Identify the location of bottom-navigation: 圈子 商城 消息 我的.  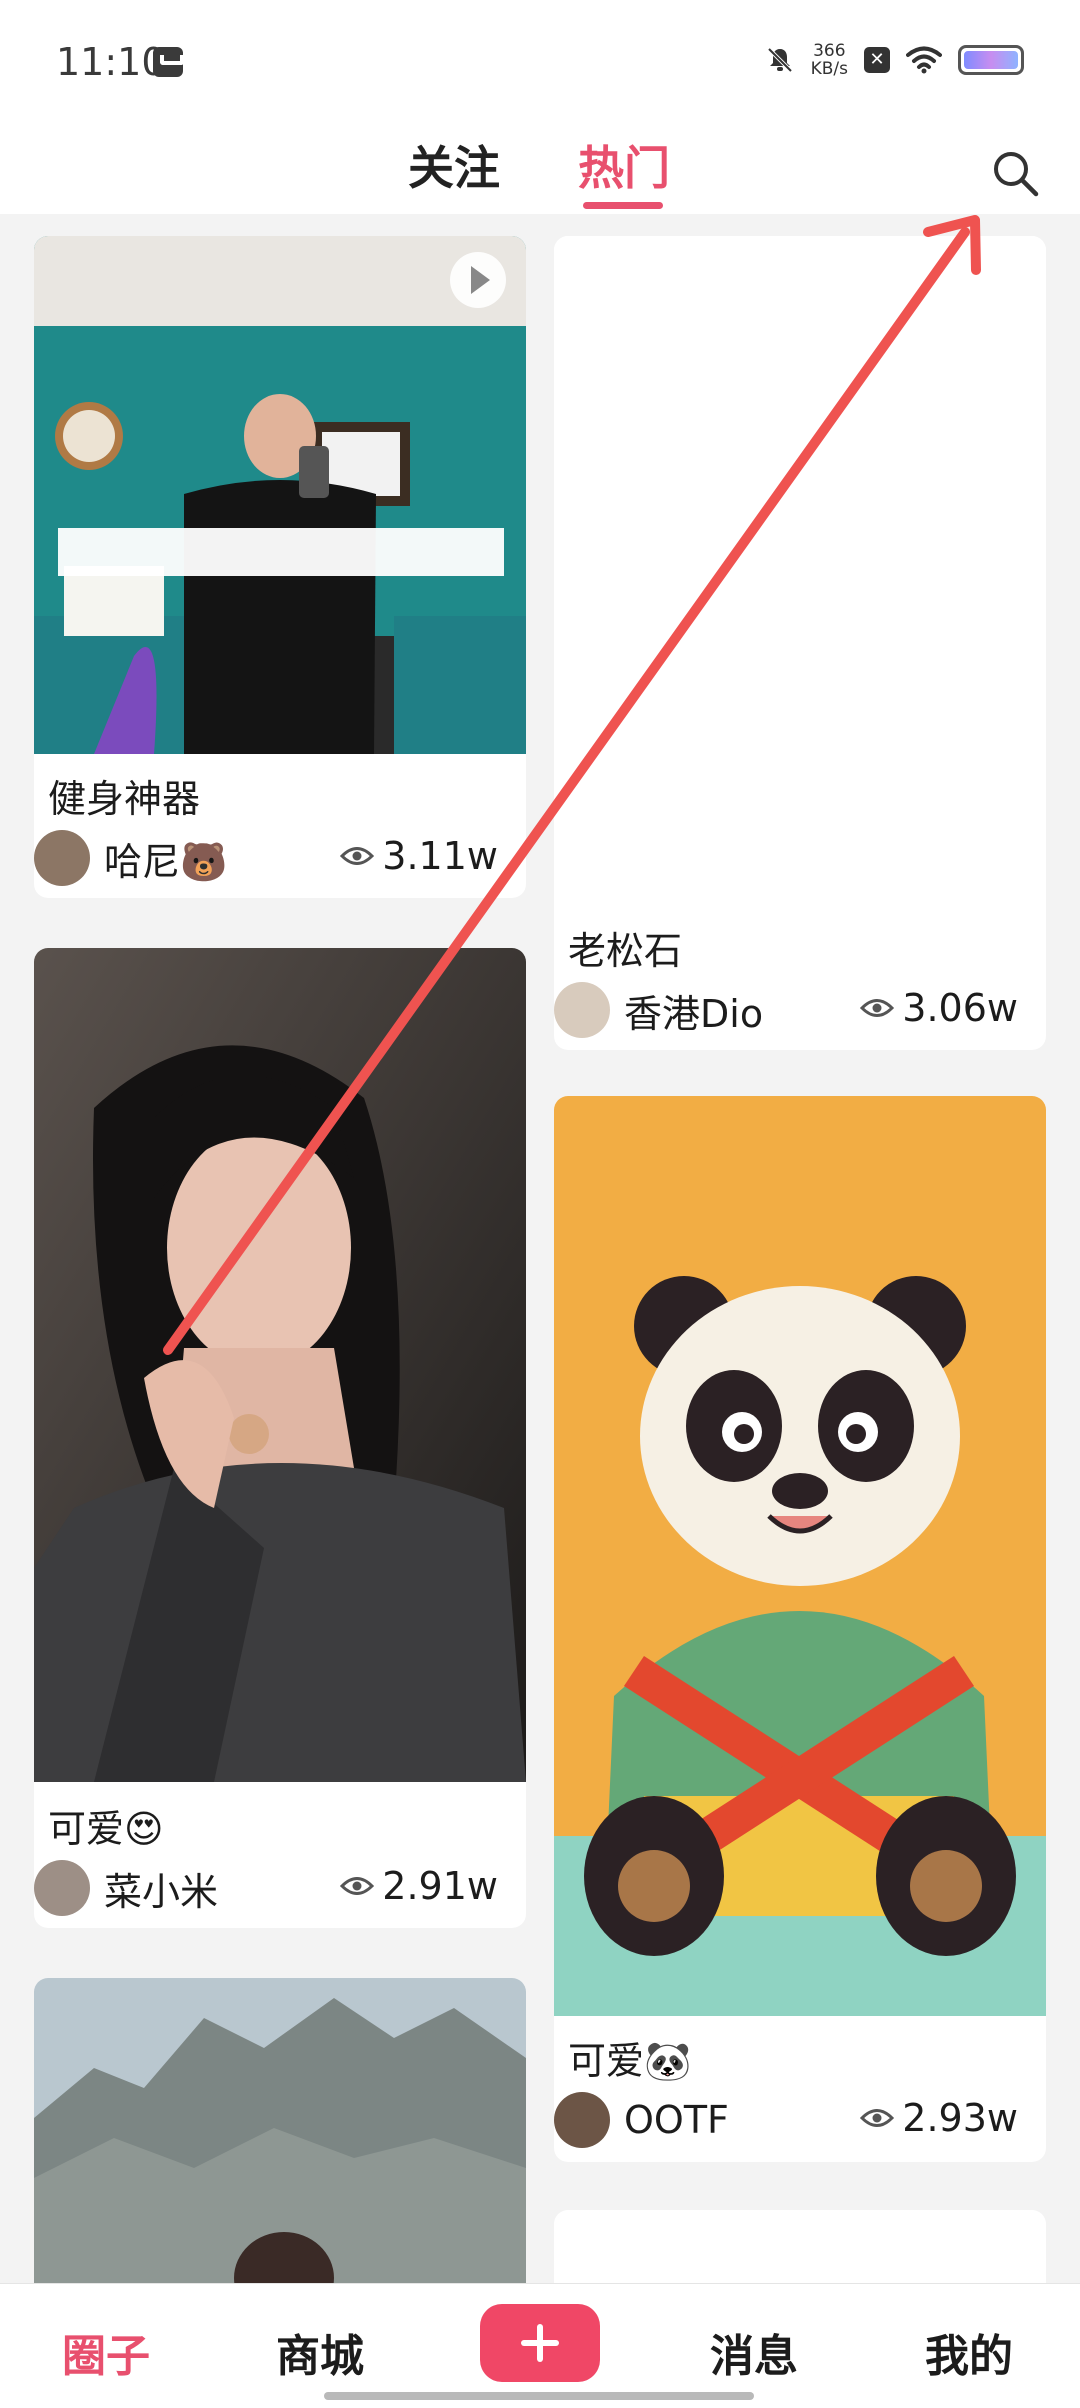
(540, 2345).